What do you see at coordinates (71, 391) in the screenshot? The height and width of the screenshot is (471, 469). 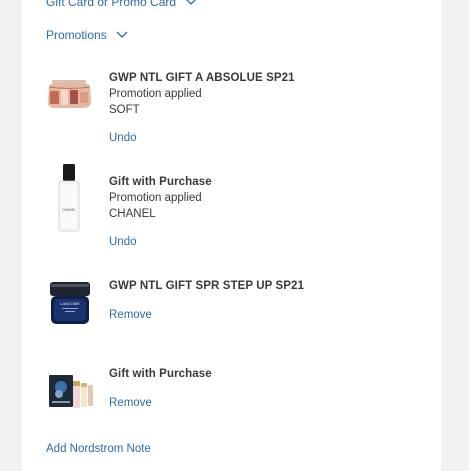 I see `gift-set-image` at bounding box center [71, 391].